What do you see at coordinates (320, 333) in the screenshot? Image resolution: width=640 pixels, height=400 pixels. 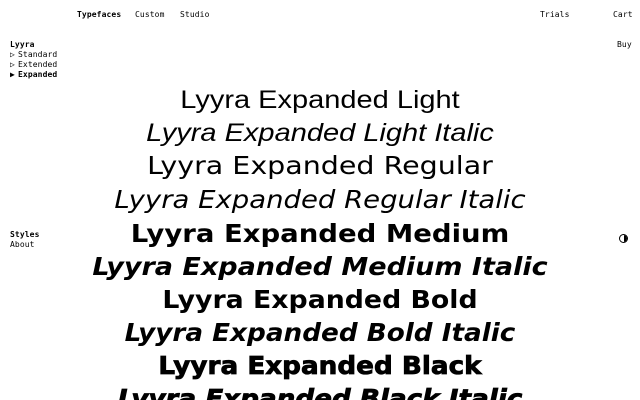 I see `specimen-bold-italic: Lyyra Expanded Bold Italic` at bounding box center [320, 333].